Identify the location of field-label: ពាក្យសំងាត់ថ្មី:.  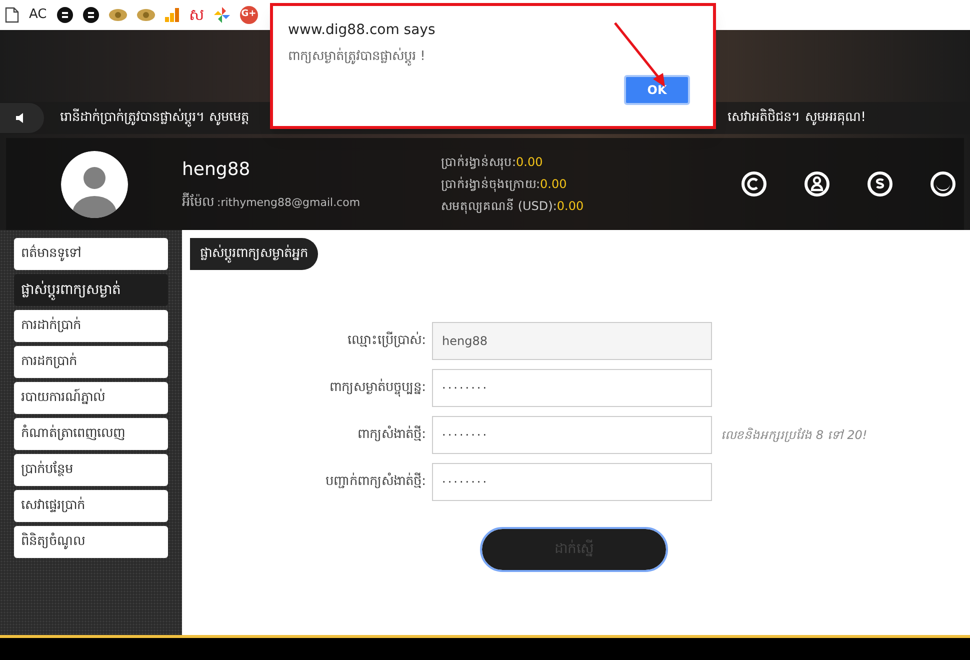
(391, 434).